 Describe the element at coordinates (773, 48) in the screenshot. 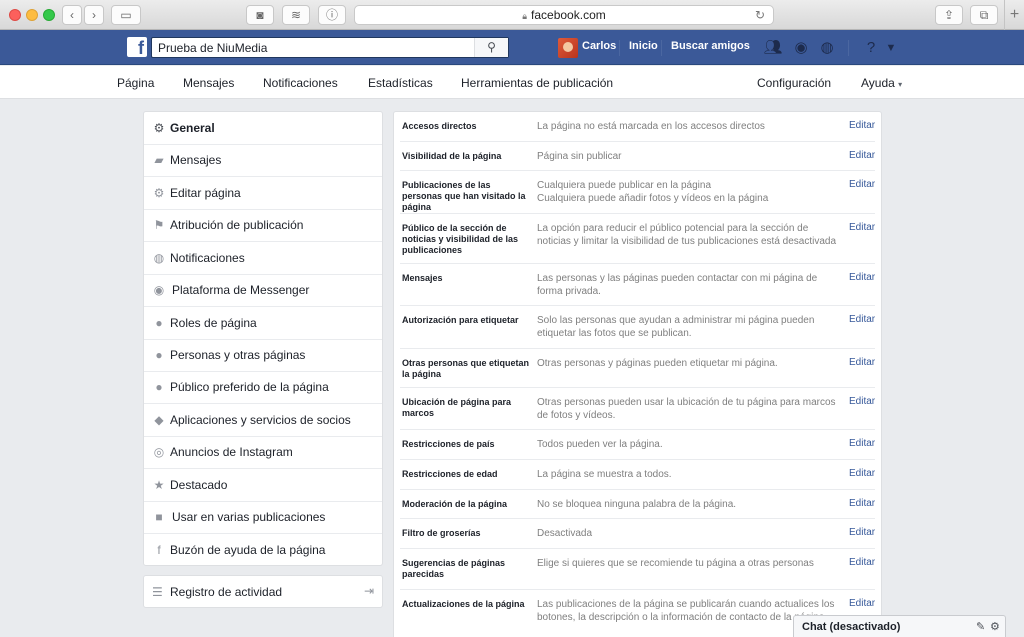

I see `friend-requests-icon: 👥︎` at that location.